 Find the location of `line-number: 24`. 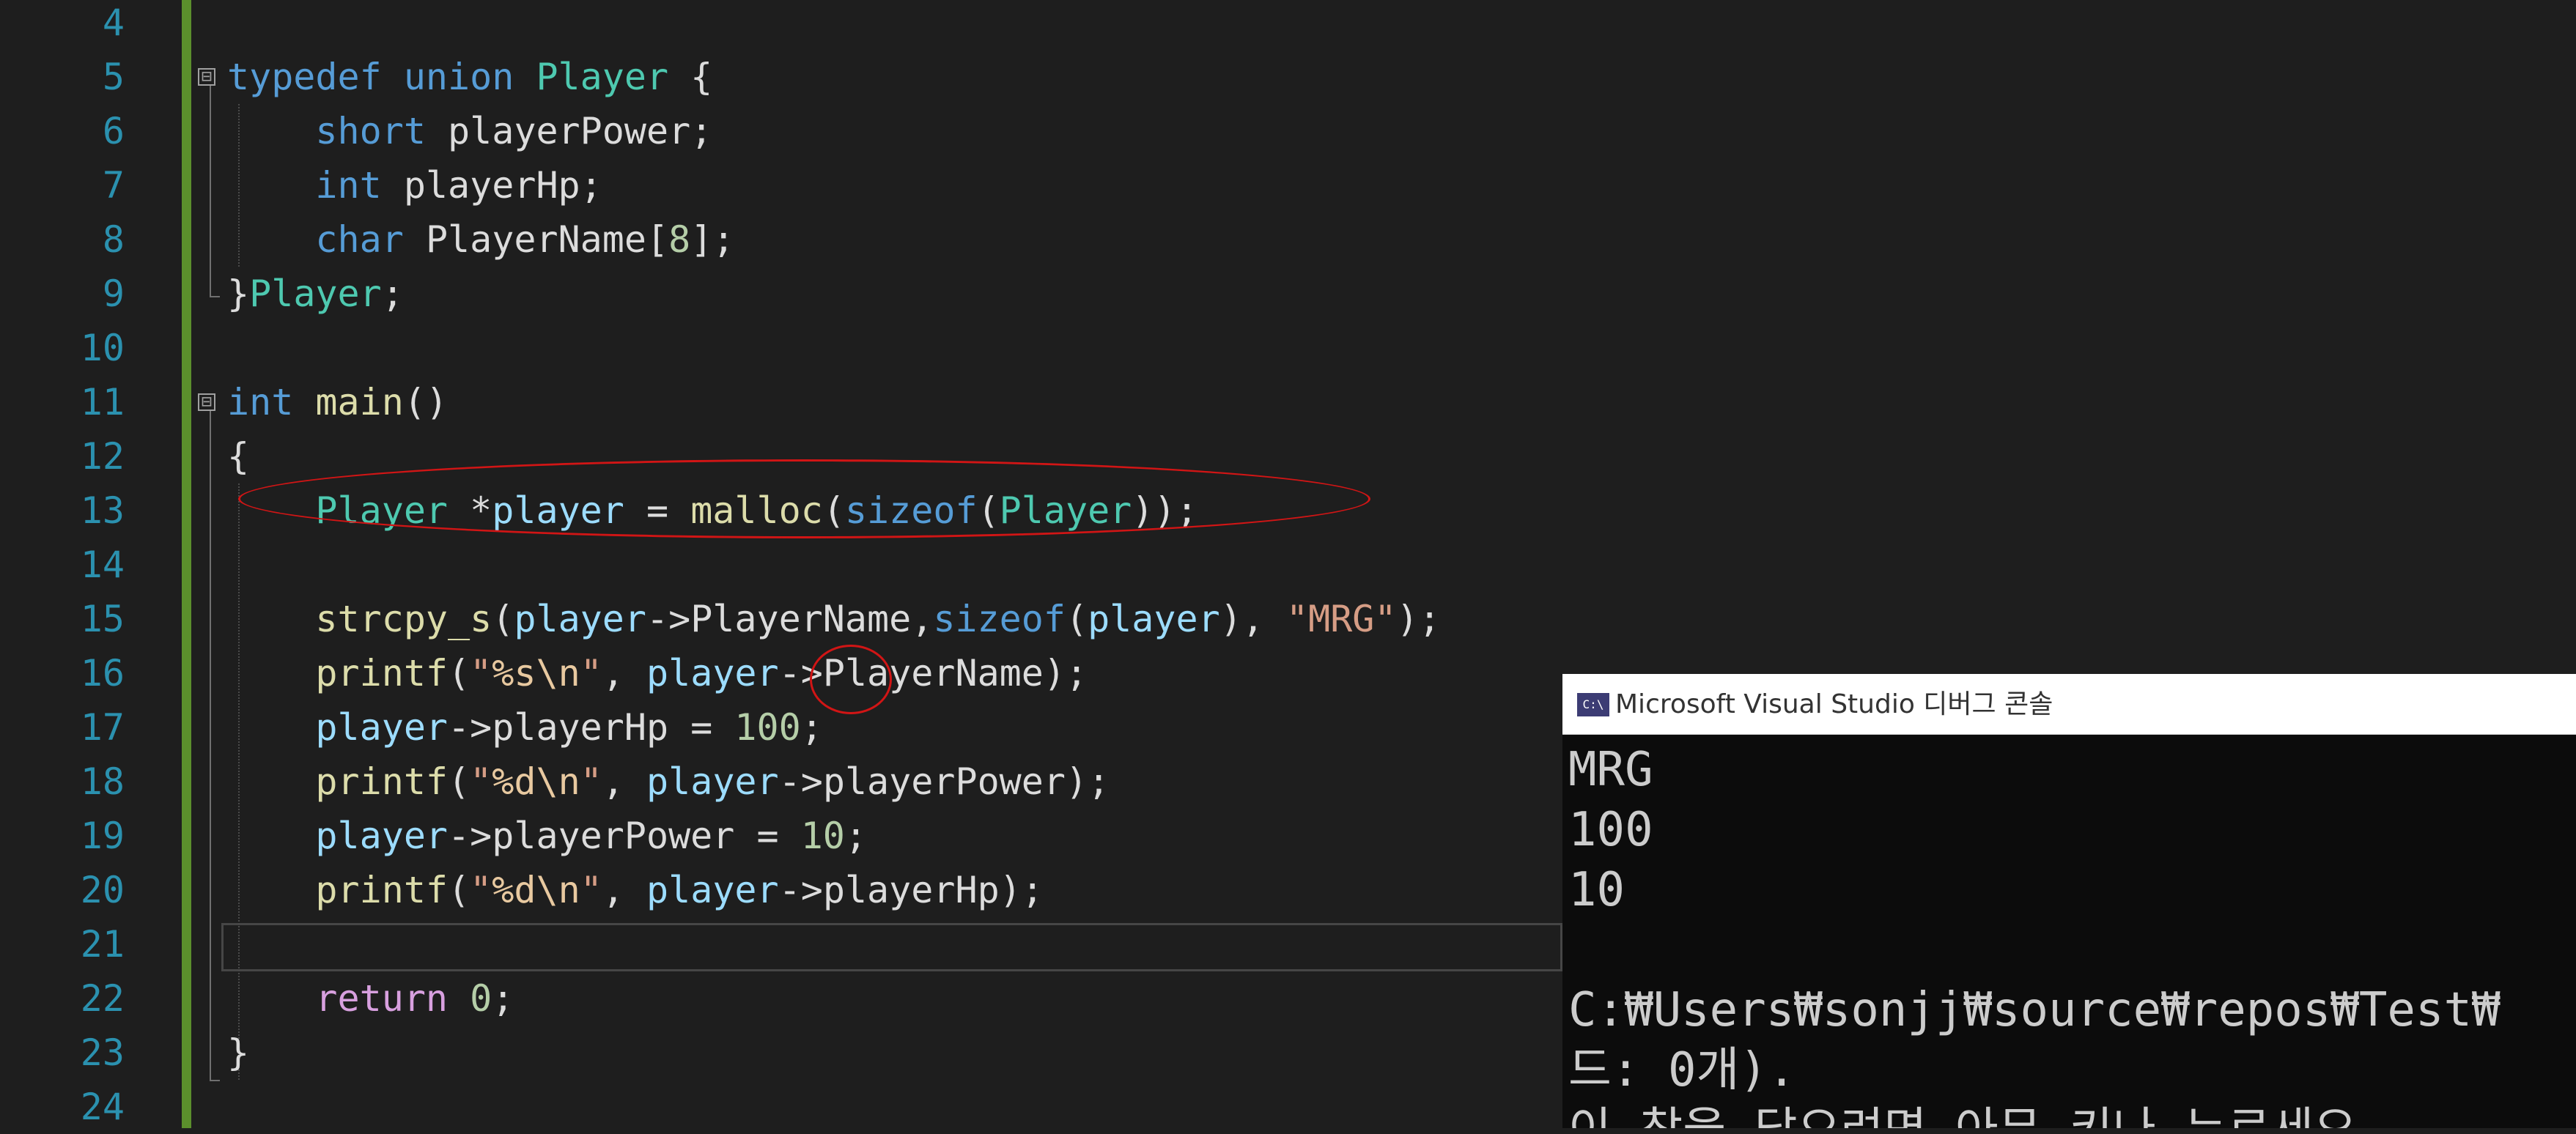

line-number: 24 is located at coordinates (102, 1107).